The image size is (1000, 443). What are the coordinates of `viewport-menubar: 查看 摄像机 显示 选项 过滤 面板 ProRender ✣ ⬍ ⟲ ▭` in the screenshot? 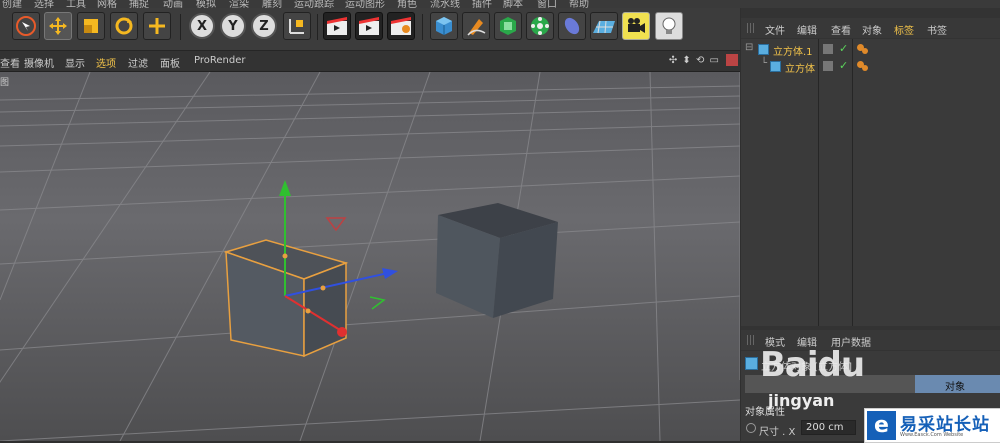 It's located at (370, 61).